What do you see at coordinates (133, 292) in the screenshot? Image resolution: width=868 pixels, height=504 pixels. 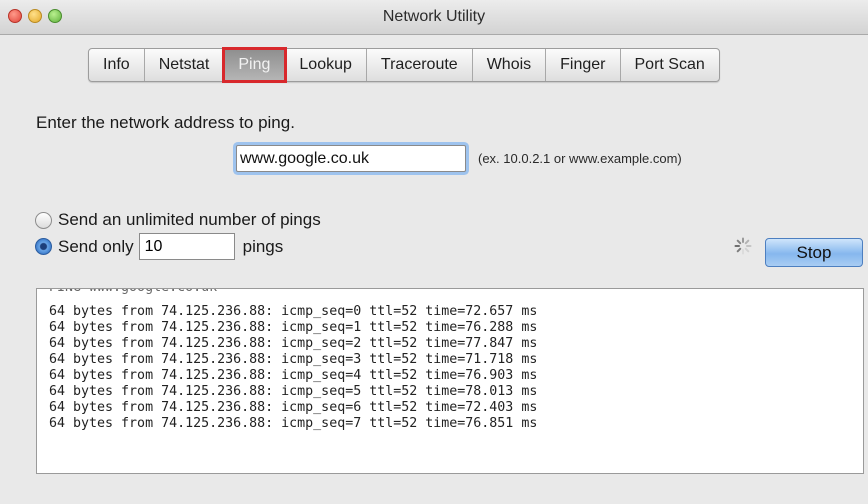 I see `output-line-partial: PING www.google.co.uk` at bounding box center [133, 292].